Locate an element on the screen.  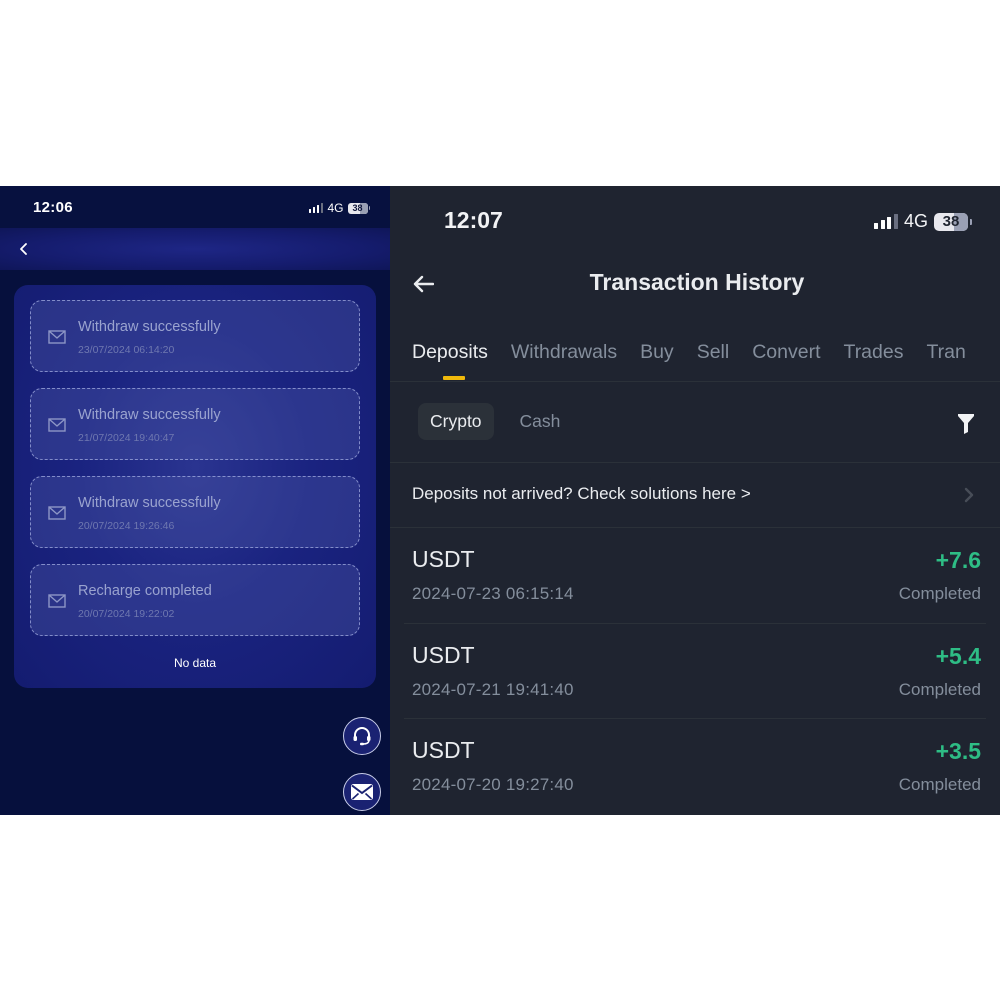
messages-button is located at coordinates (362, 792).